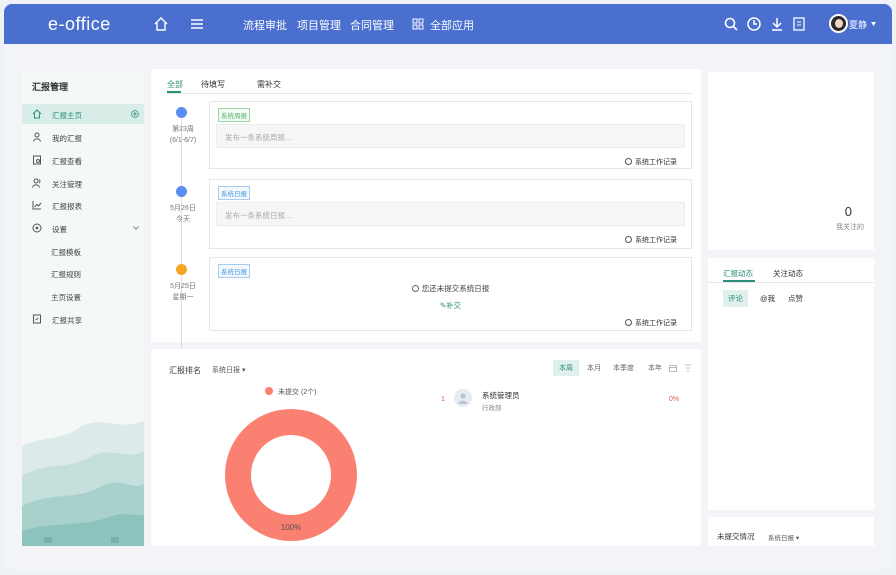 This screenshot has height=575, width=896. I want to click on unsubmitted-card: 未提交情况 系统日报 ▾, so click(791, 531).